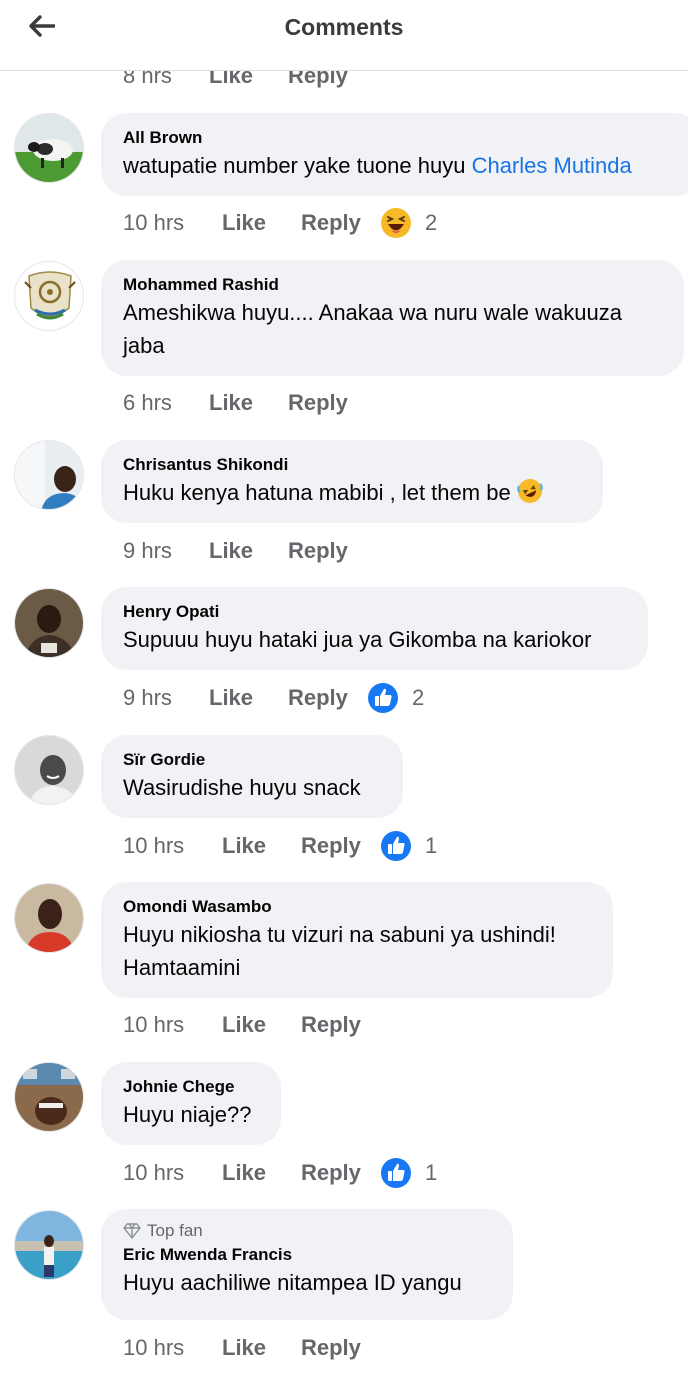  Describe the element at coordinates (374, 612) in the screenshot. I see `comment-author: Henry Opati` at that location.